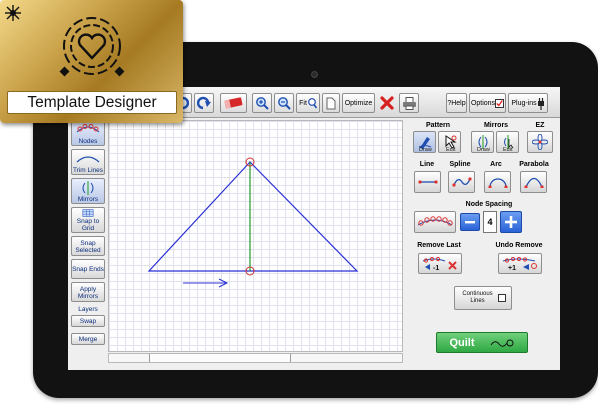  I want to click on svg-text: +1, so click(512, 268).